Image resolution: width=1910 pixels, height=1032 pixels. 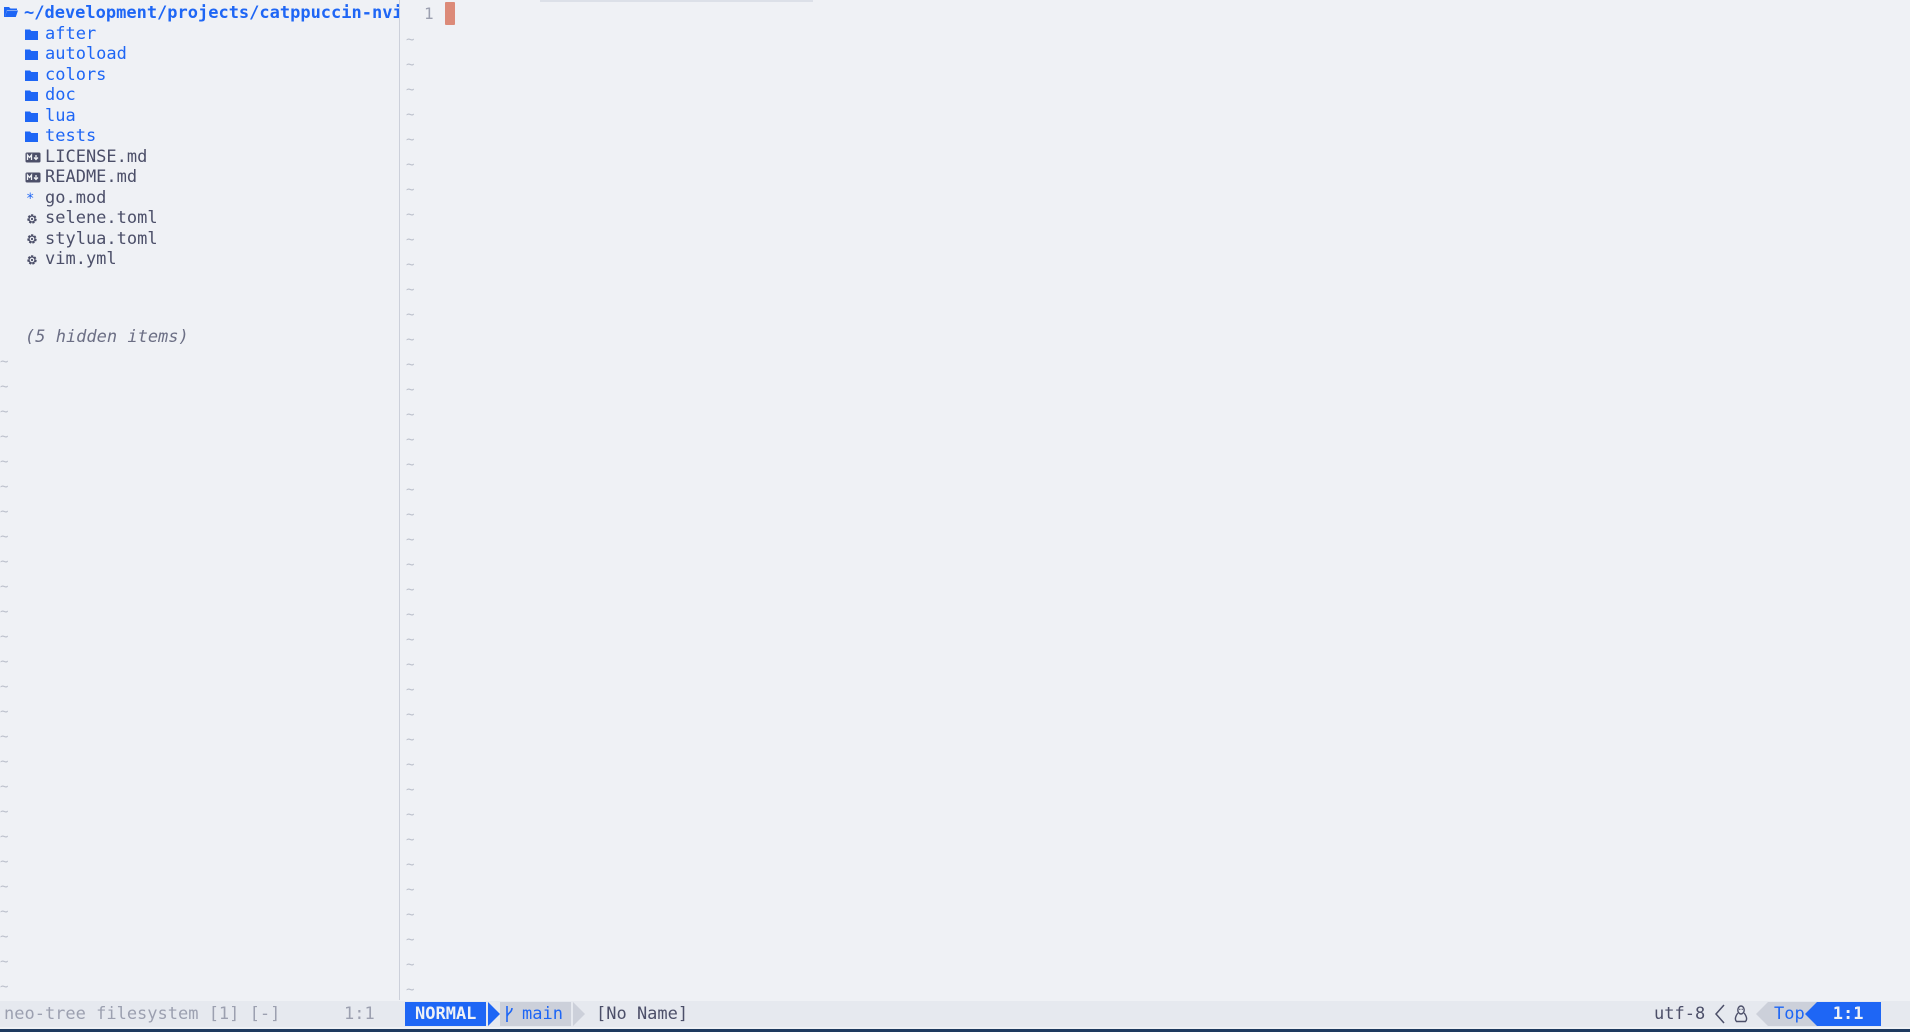 I want to click on branch-separator, so click(x=579, y=1014).